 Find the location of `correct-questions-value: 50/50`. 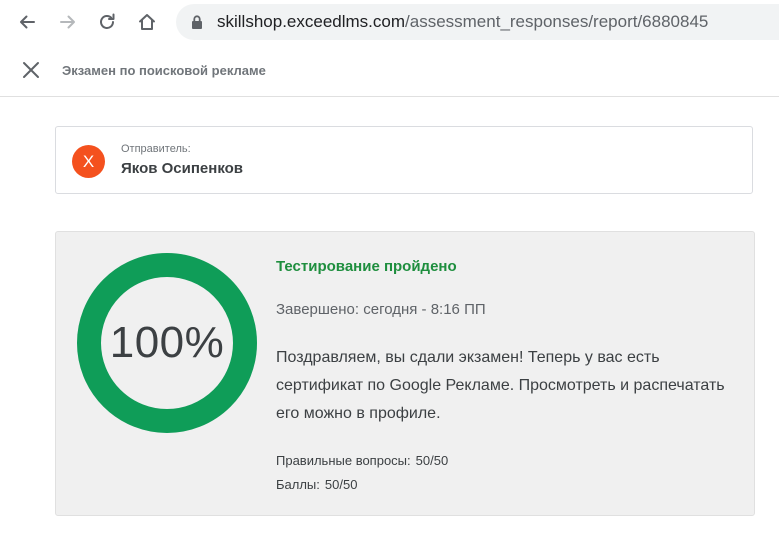

correct-questions-value: 50/50 is located at coordinates (432, 460).